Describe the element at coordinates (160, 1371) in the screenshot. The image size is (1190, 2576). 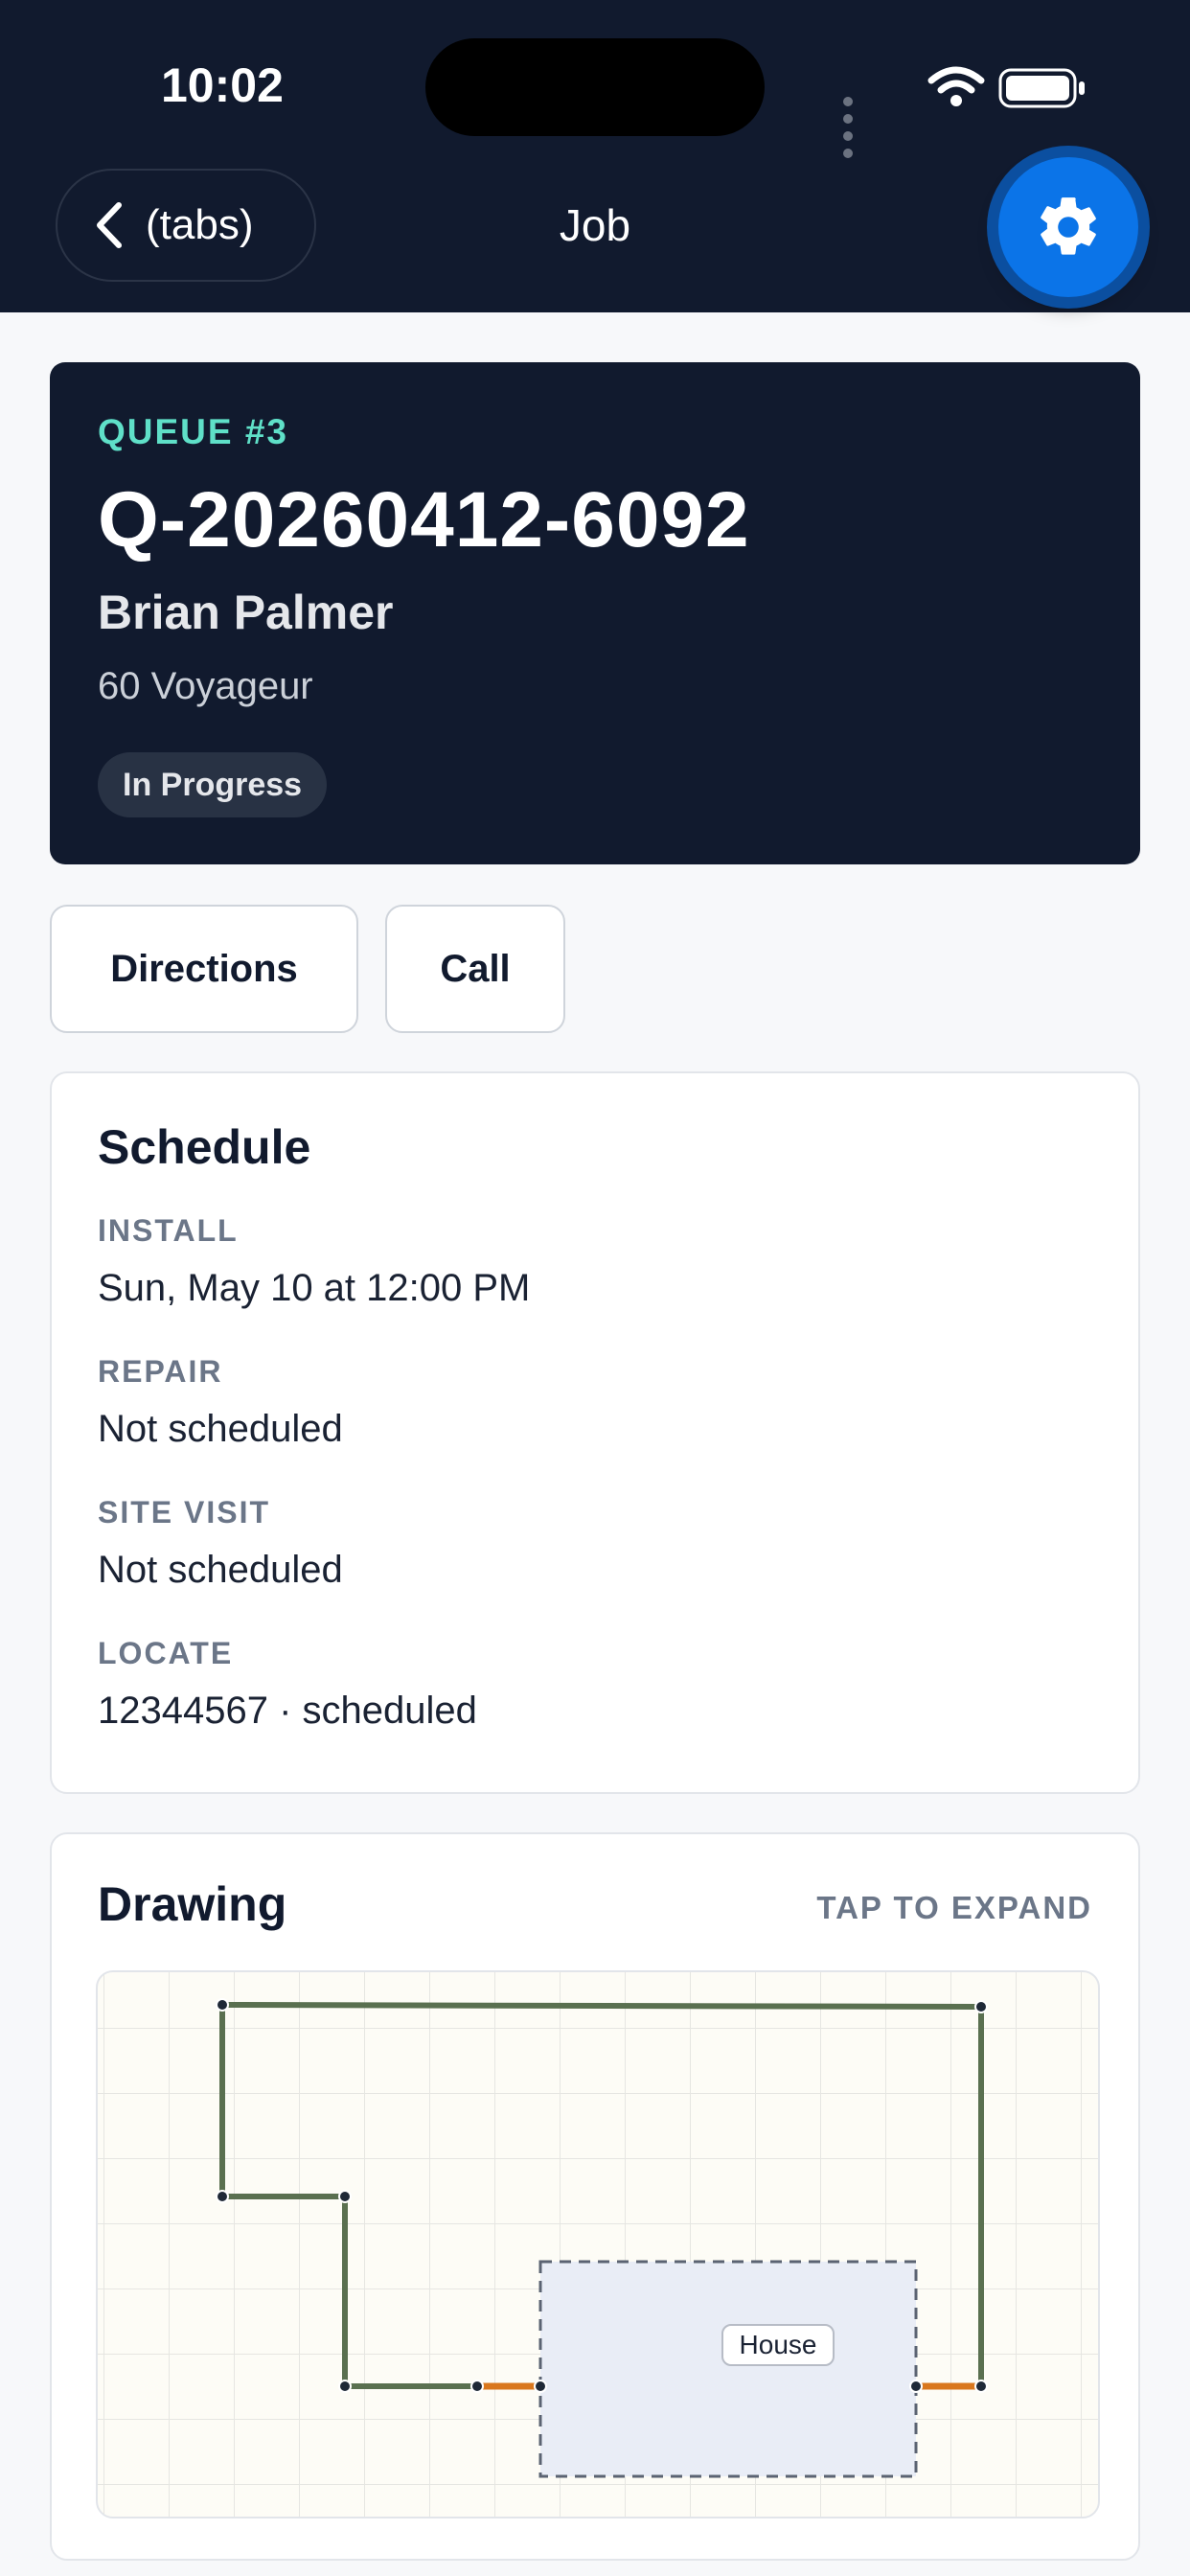
I see `schedule-label-repair: REPAIR` at that location.